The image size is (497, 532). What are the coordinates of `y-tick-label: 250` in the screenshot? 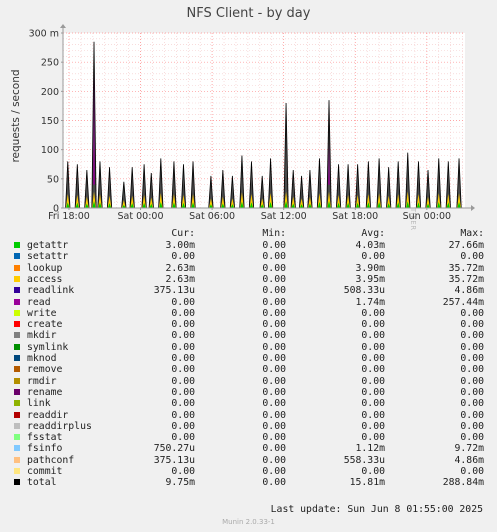 It's located at (50, 63).